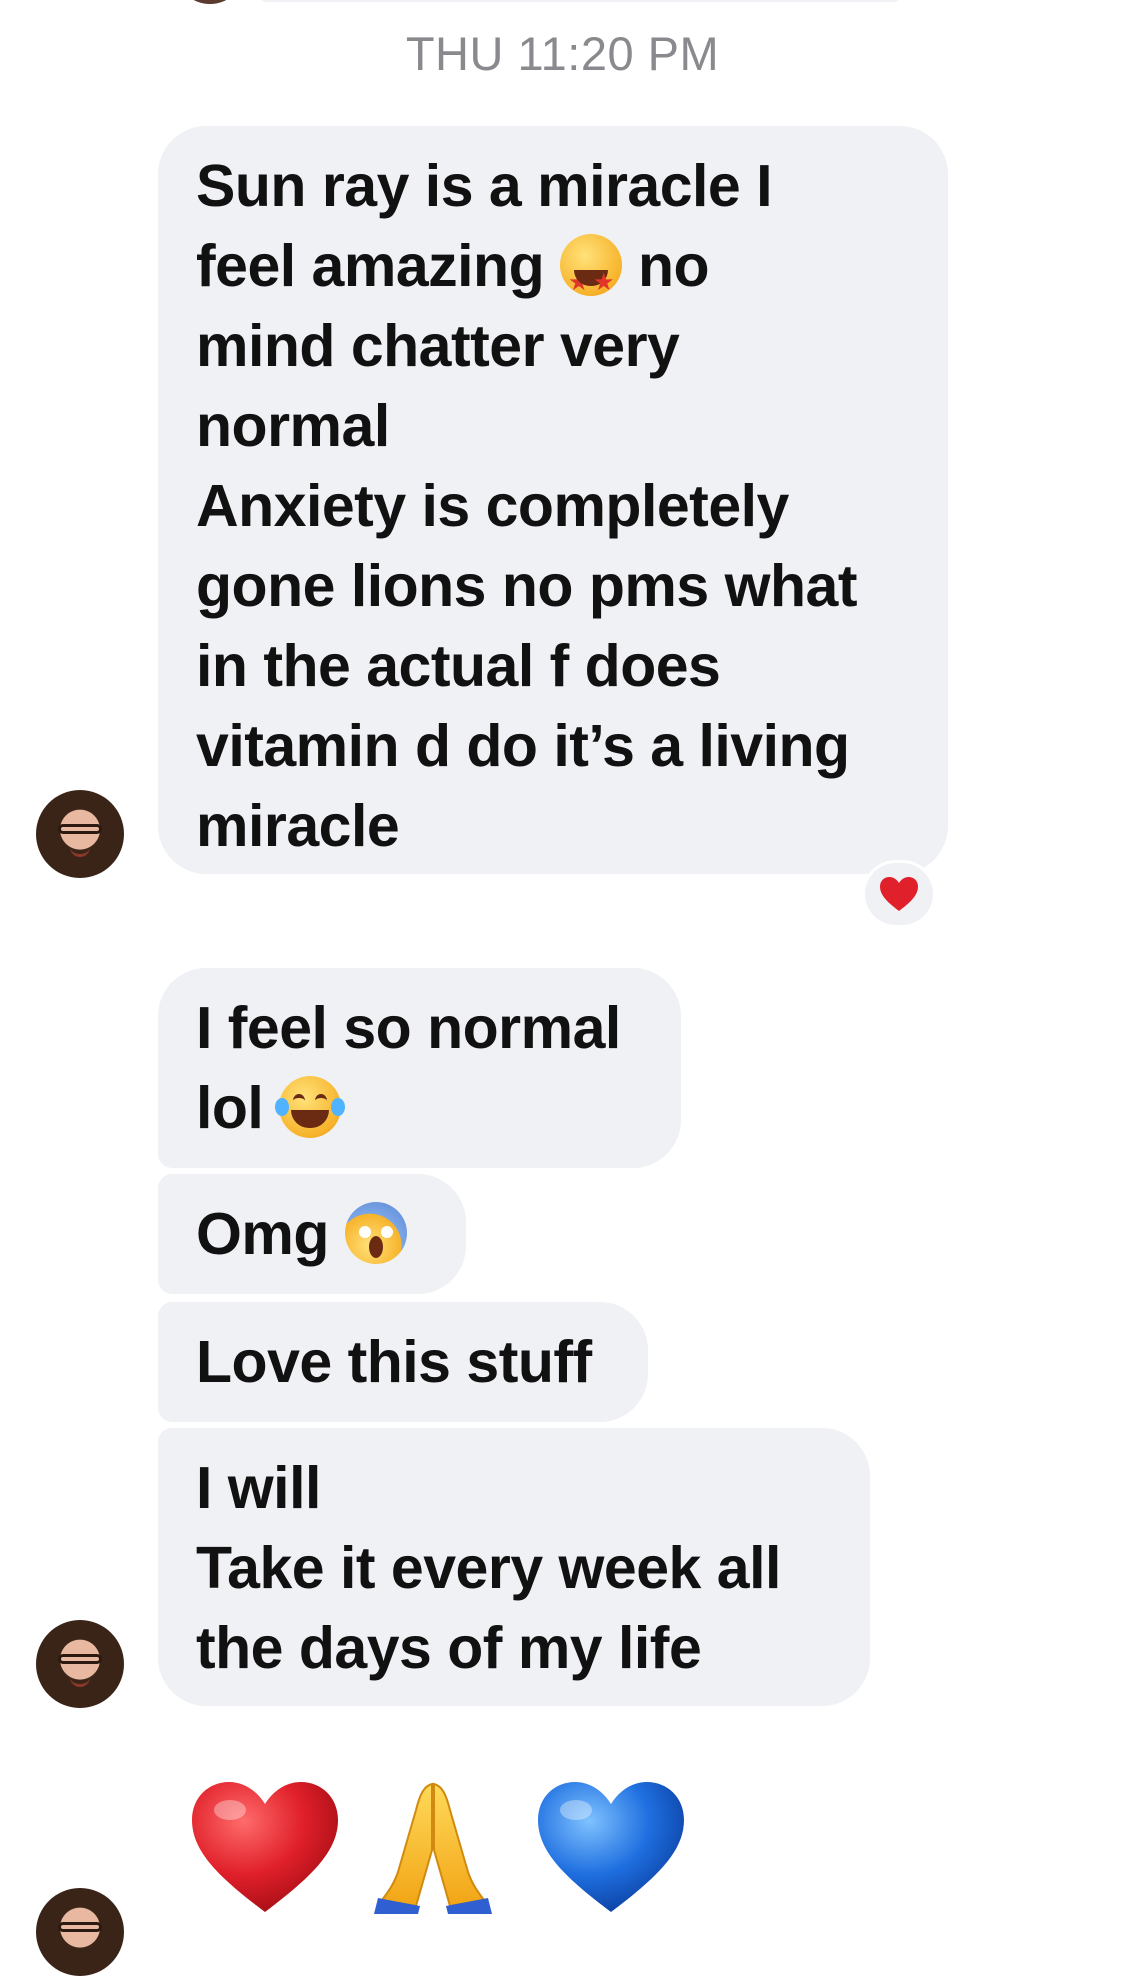  Describe the element at coordinates (433, 1848) in the screenshot. I see `folded-hands-emoji` at that location.